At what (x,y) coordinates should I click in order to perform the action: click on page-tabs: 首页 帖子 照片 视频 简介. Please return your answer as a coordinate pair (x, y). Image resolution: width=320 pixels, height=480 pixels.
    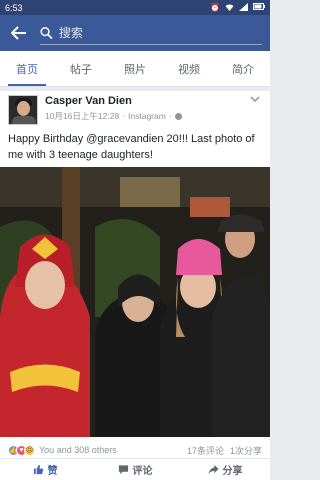
    Looking at the image, I should click on (135, 69).